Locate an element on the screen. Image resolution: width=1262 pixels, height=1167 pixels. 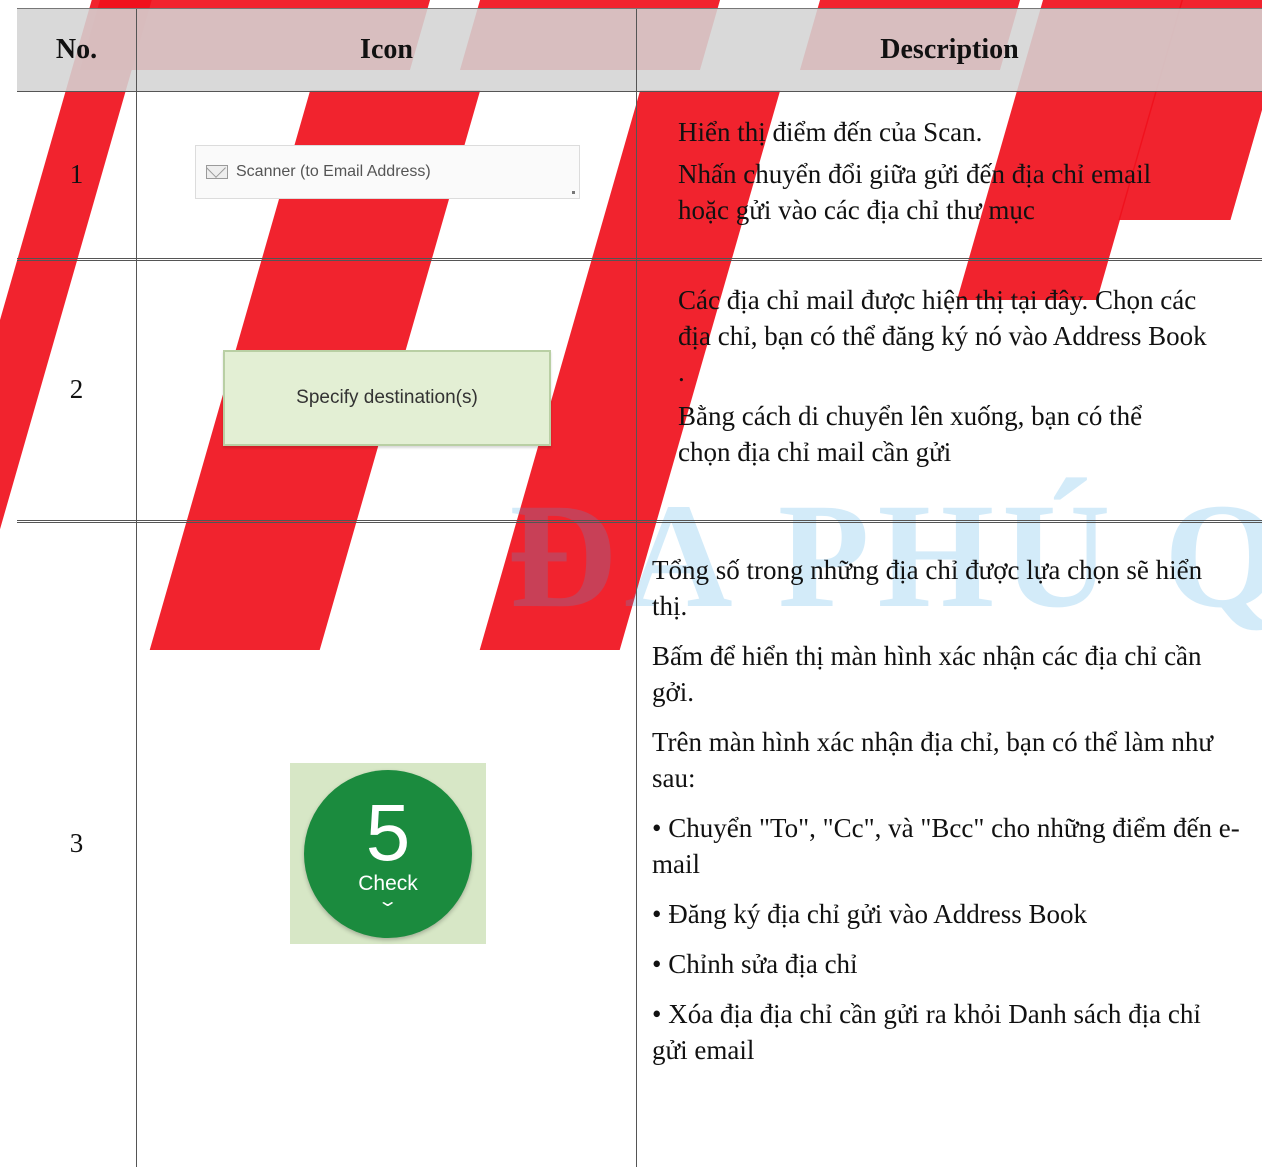
specify-destinations-button: Specify destination(s) is located at coordinates (387, 398).